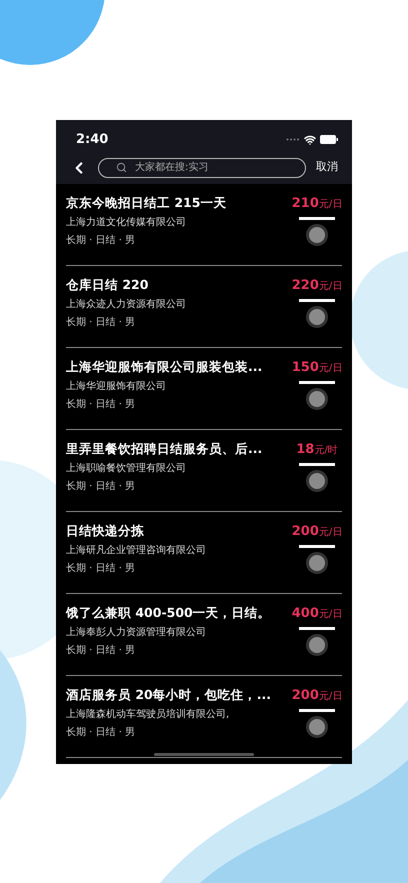 Image resolution: width=408 pixels, height=883 pixels. What do you see at coordinates (136, 551) in the screenshot?
I see `company-name: 上海研凡企业管理咨询有限公司` at bounding box center [136, 551].